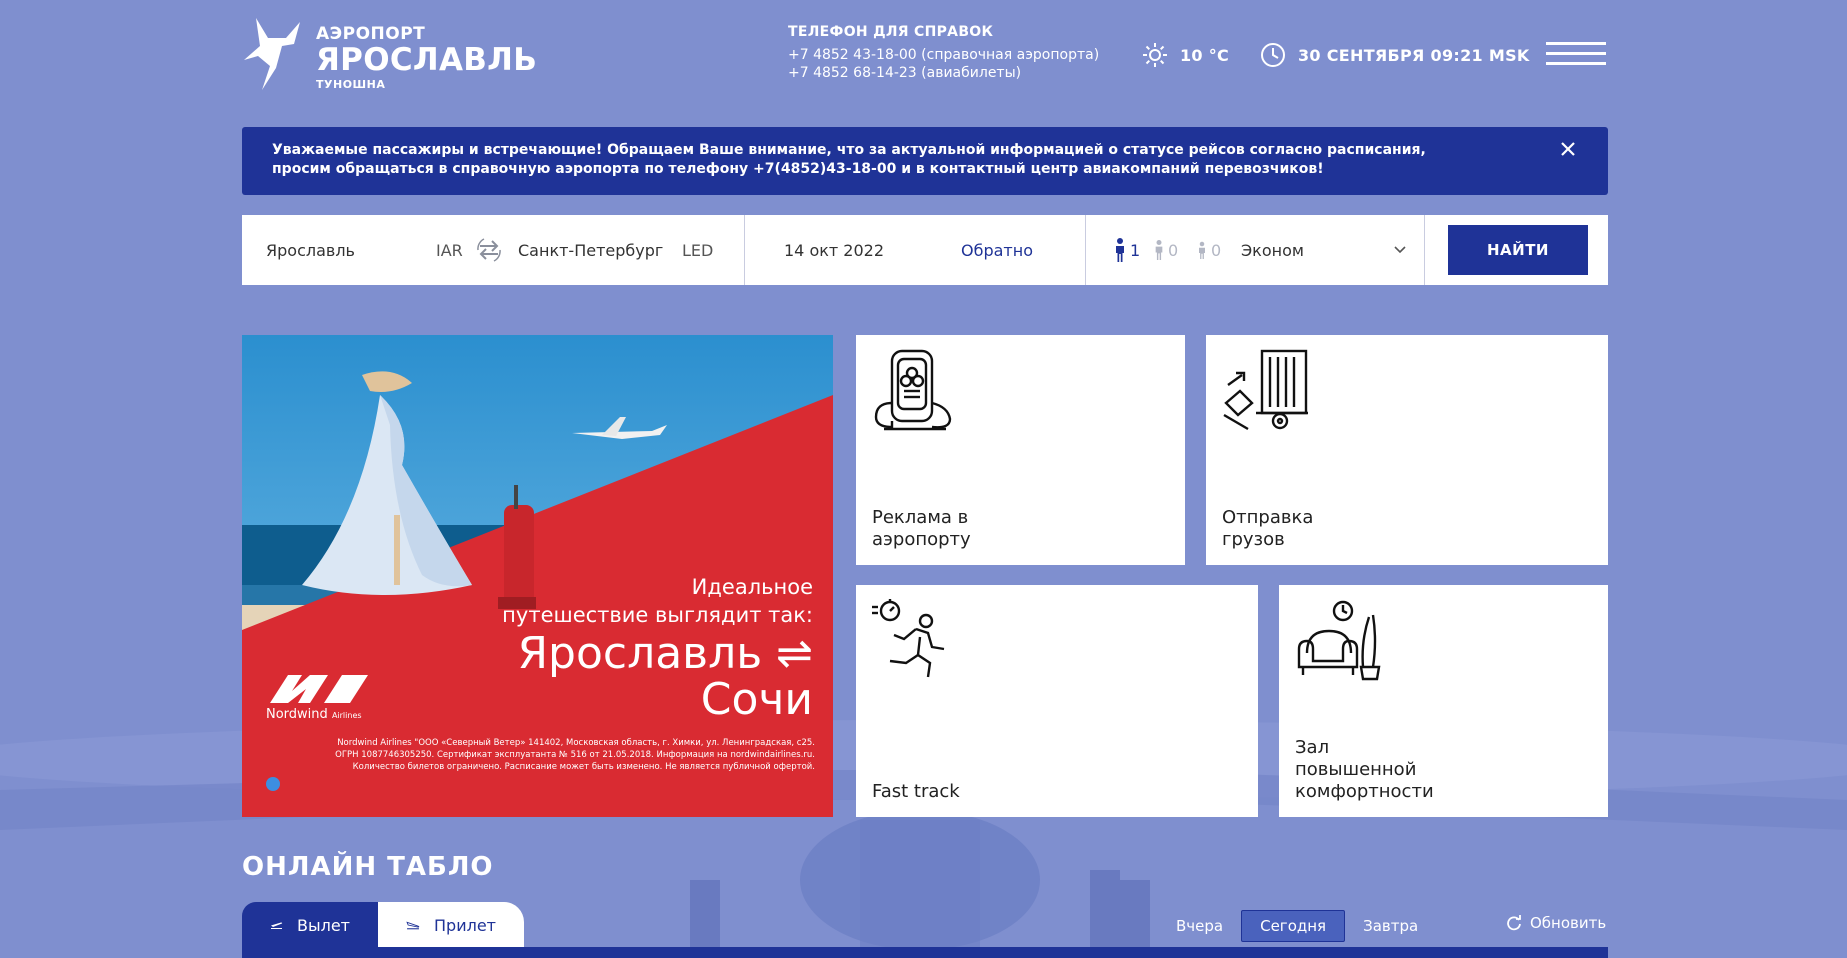  I want to click on infant-icon, so click(1202, 250).